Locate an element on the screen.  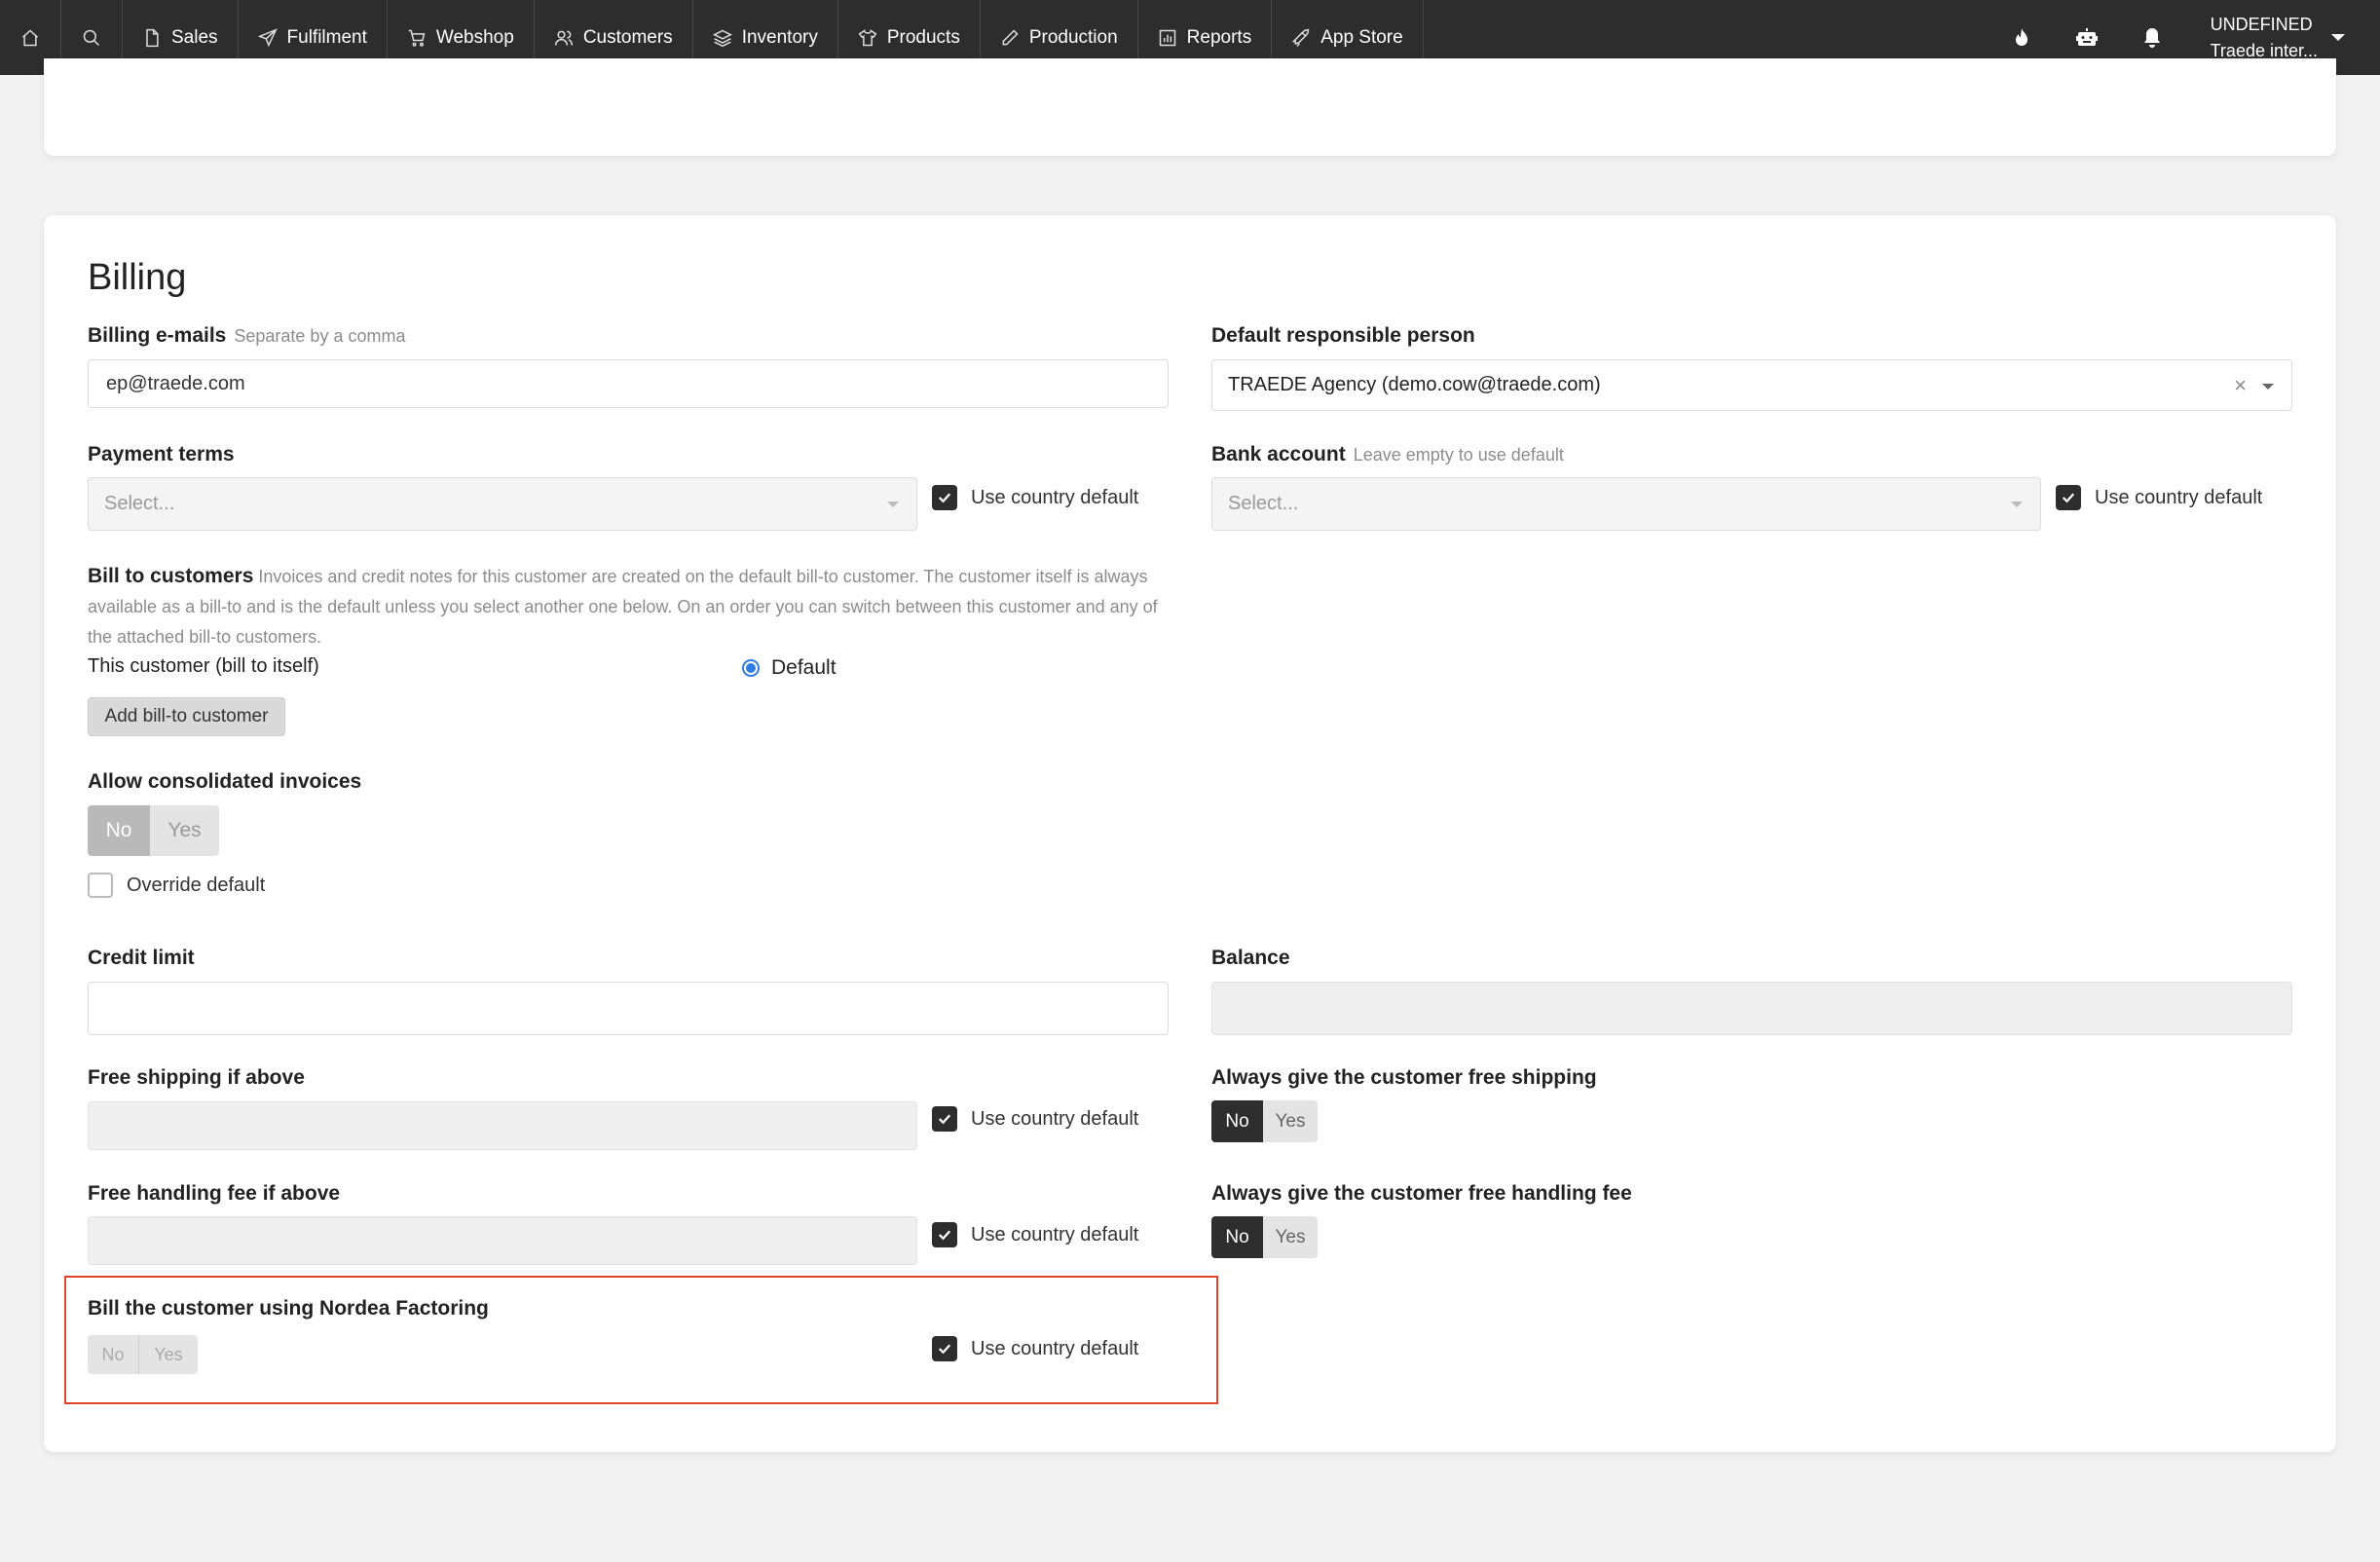
fire-icon is located at coordinates (2022, 36).